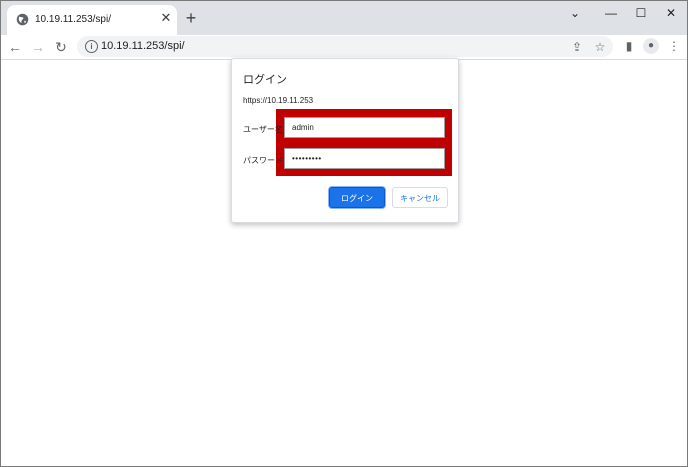 The width and height of the screenshot is (688, 467). I want to click on tab-active: 10.19.11.253/spi/ ✕, so click(92, 20).